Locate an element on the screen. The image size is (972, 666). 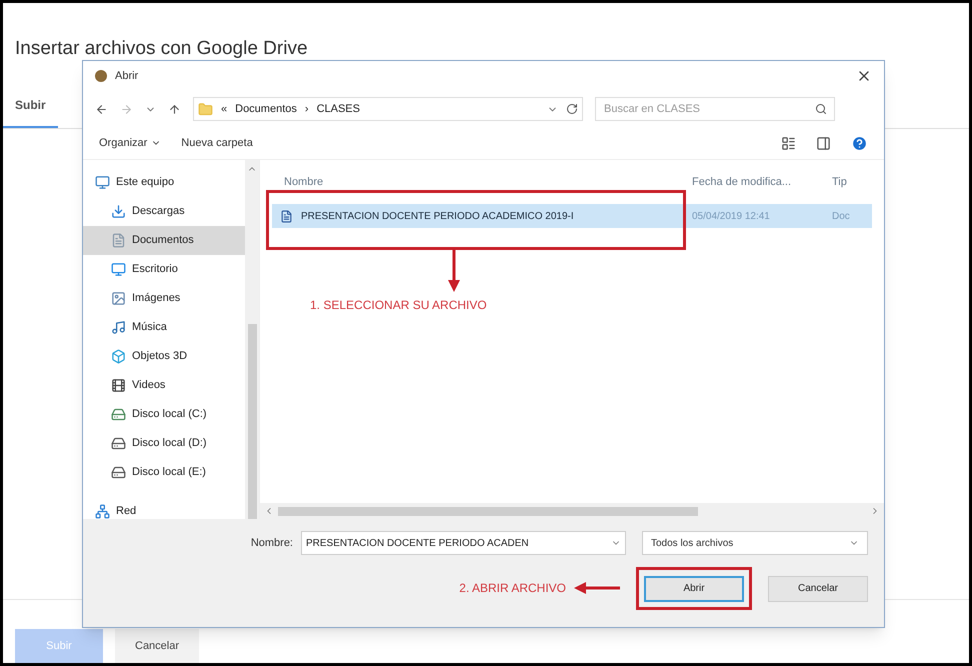
annotation: 2. ABRIR ARCHIVO is located at coordinates (512, 589).